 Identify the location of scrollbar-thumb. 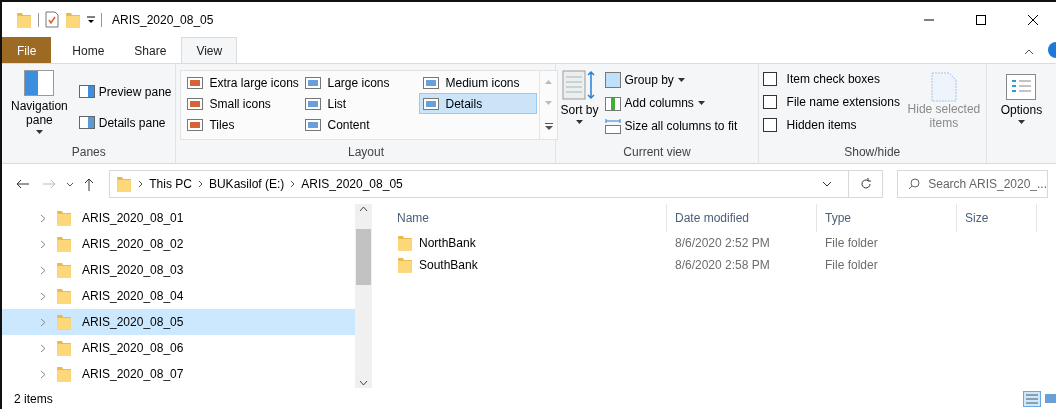
(363, 257).